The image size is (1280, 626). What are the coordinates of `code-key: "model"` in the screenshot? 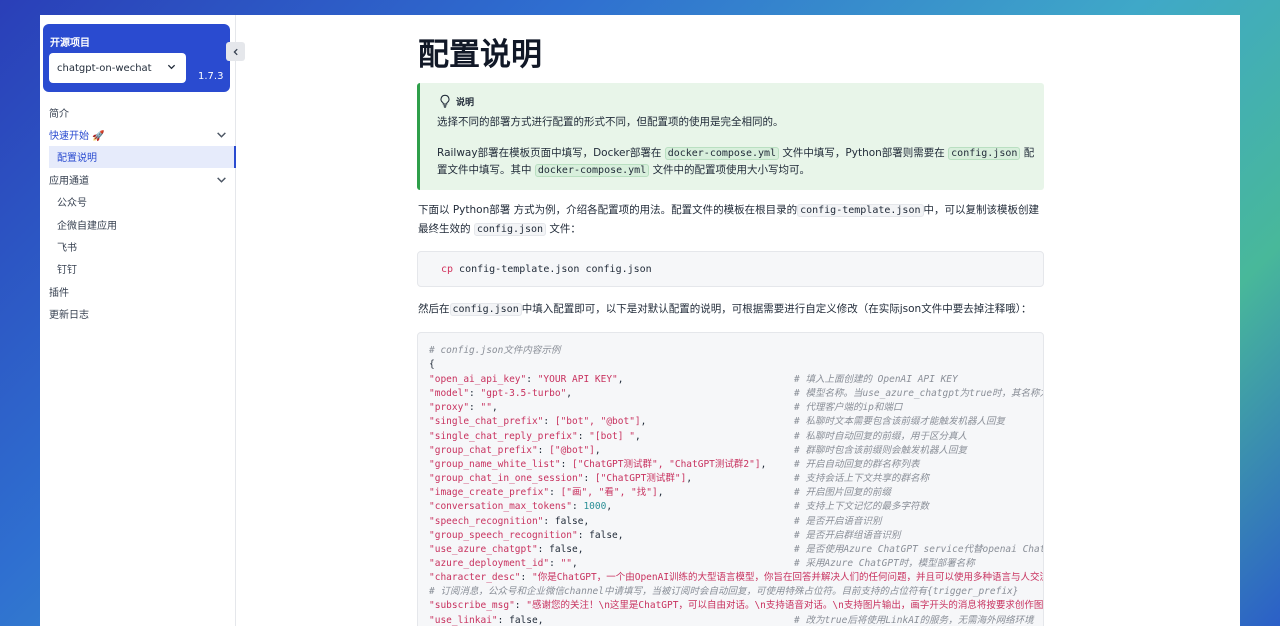 It's located at (449, 394).